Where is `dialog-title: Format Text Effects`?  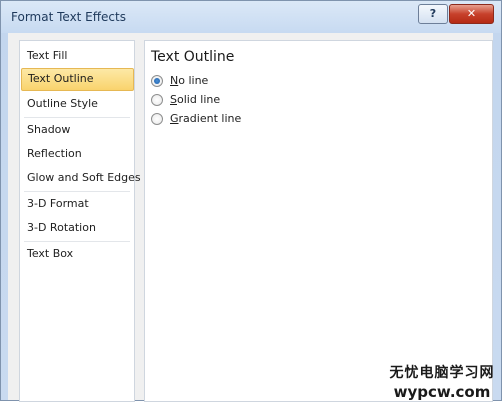
dialog-title: Format Text Effects is located at coordinates (68, 17).